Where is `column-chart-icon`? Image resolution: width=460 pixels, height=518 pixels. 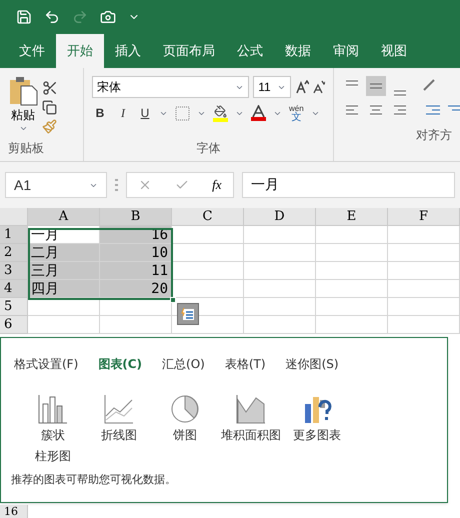
column-chart-icon is located at coordinates (53, 409).